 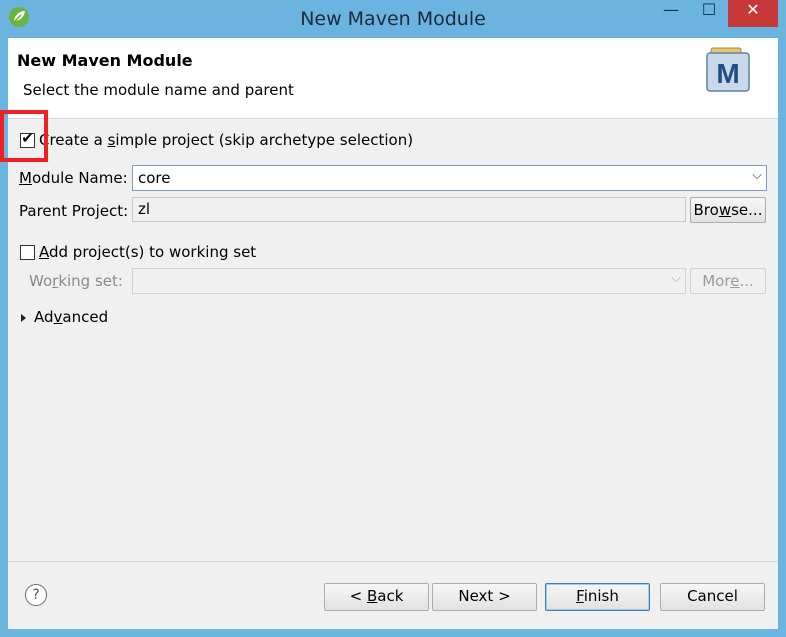 What do you see at coordinates (601, 596) in the screenshot?
I see `finish-label-post: inish` at bounding box center [601, 596].